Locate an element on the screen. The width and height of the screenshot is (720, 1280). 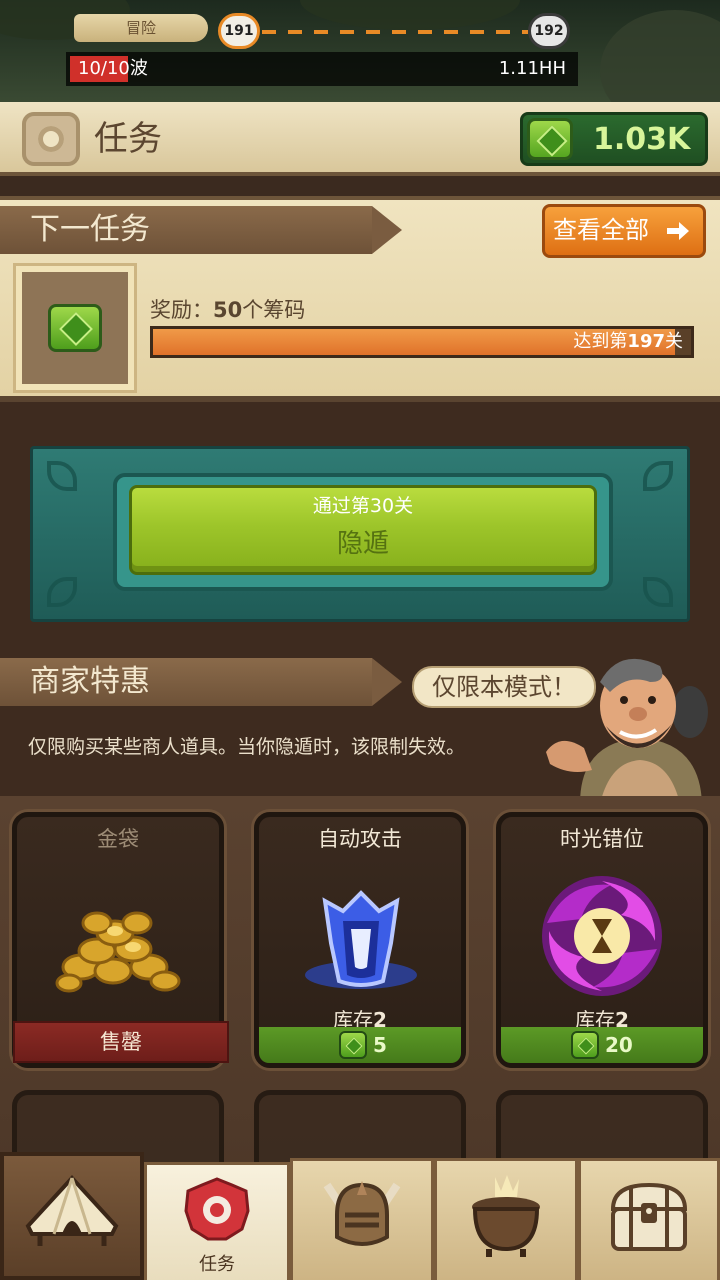
prestige-button-frame: 通过第30关 隐遁 is located at coordinates (363, 532).